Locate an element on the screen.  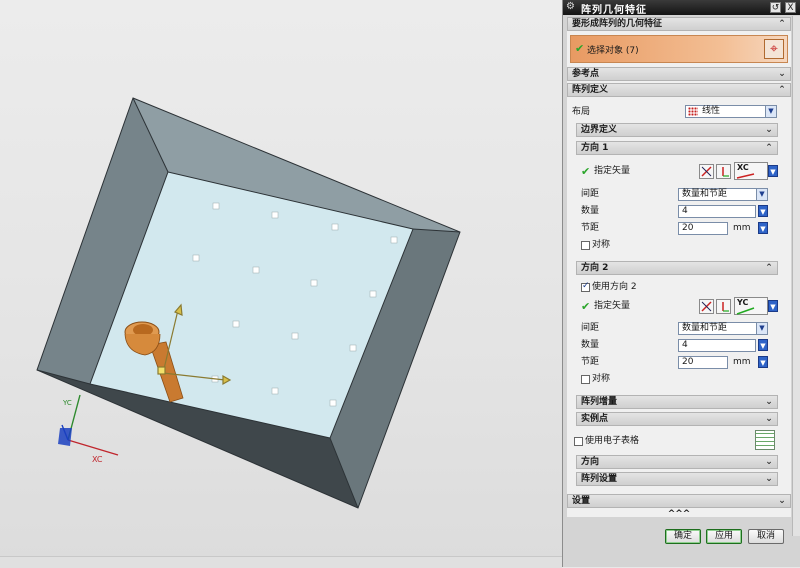
dir1-pitch-input: 20 is located at coordinates (703, 228).